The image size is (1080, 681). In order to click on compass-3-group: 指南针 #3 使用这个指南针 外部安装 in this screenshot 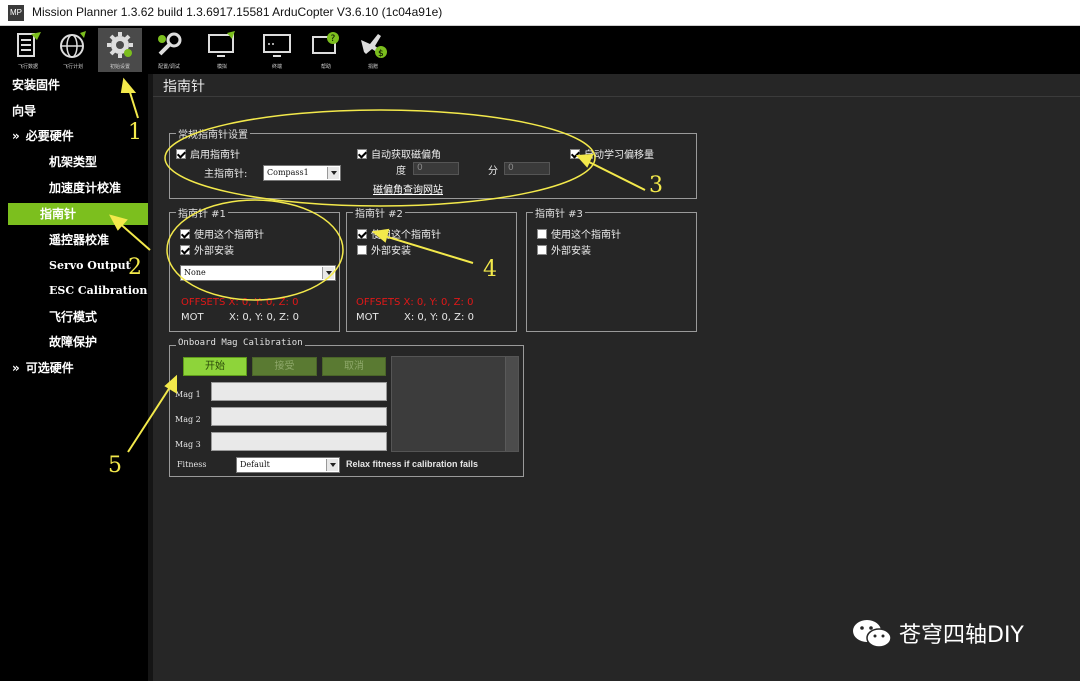, I will do `click(611, 268)`.